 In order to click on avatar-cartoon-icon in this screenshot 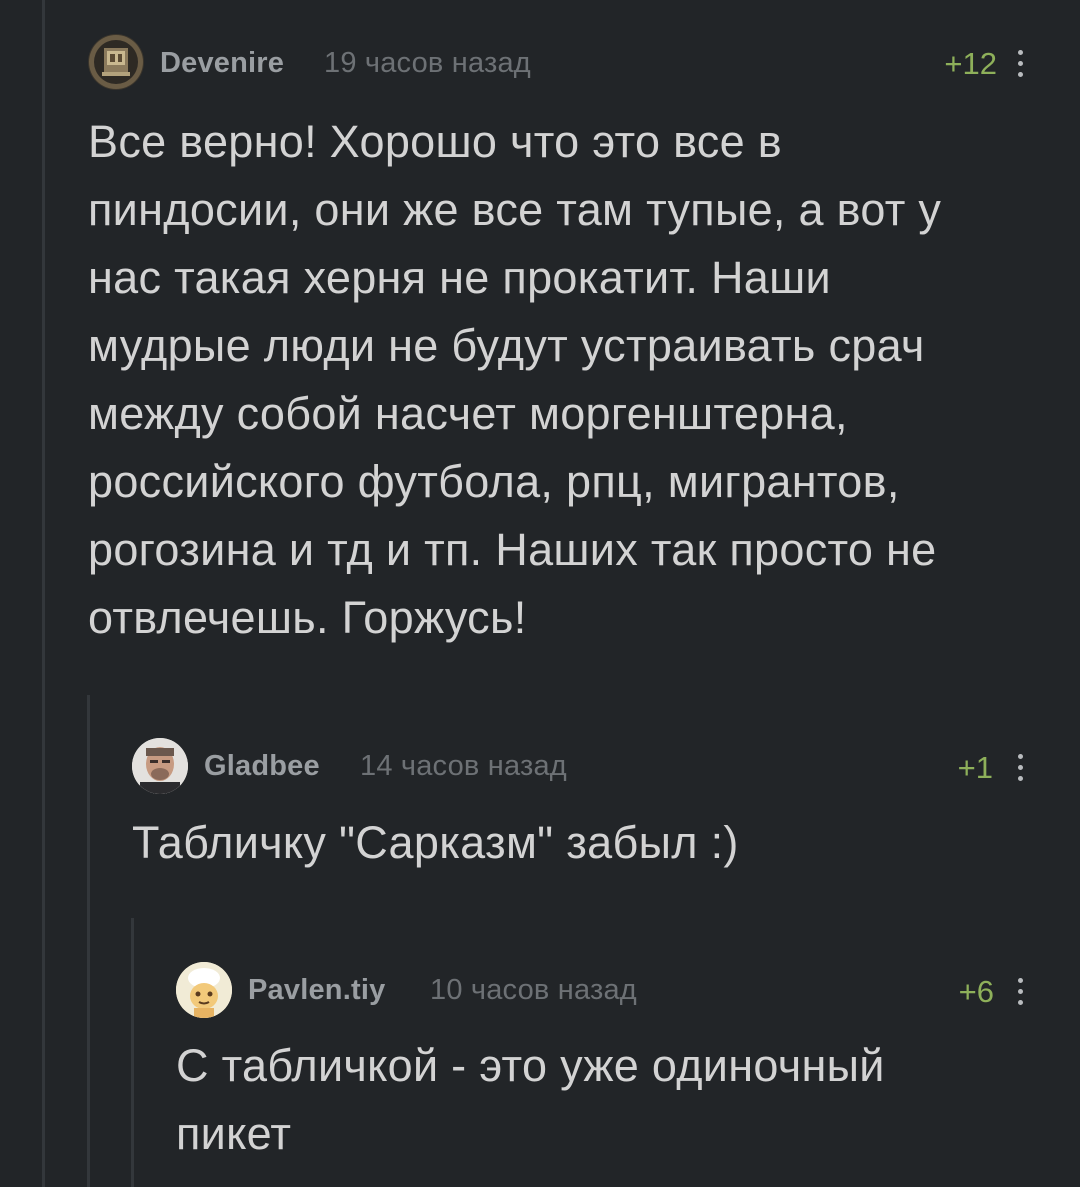, I will do `click(204, 990)`.